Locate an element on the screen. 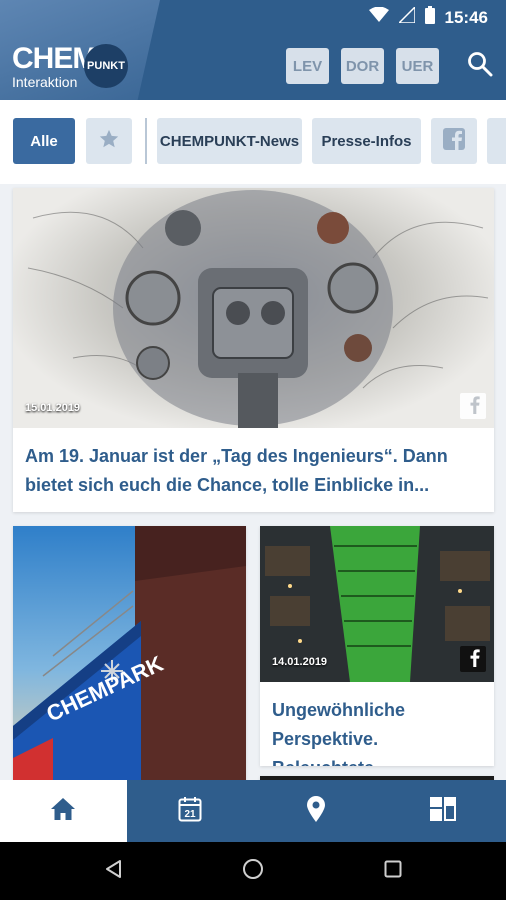  site-button-lev: LEV is located at coordinates (307, 66).